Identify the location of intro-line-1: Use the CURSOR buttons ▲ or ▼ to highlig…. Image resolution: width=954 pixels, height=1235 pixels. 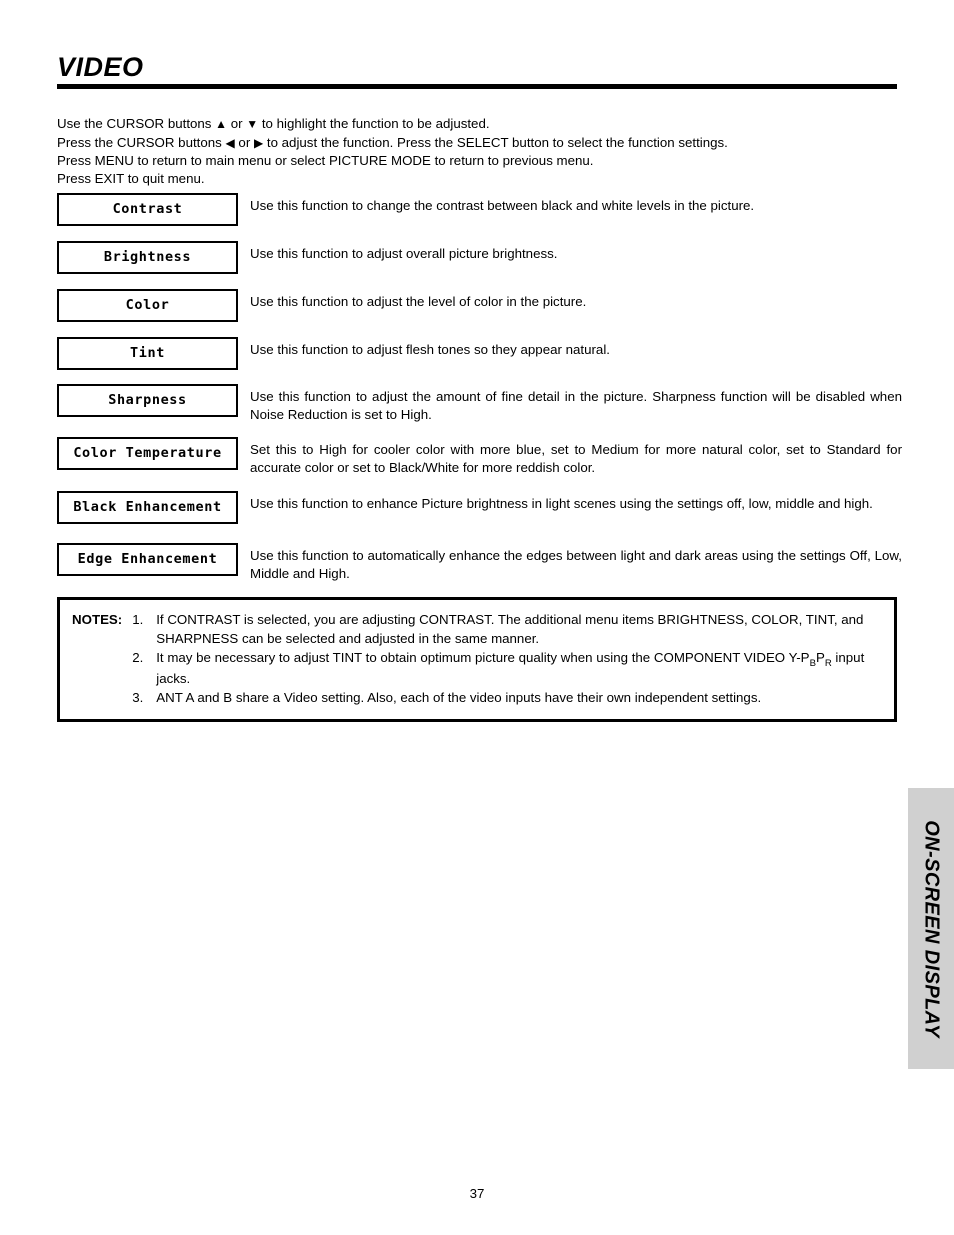
(482, 124).